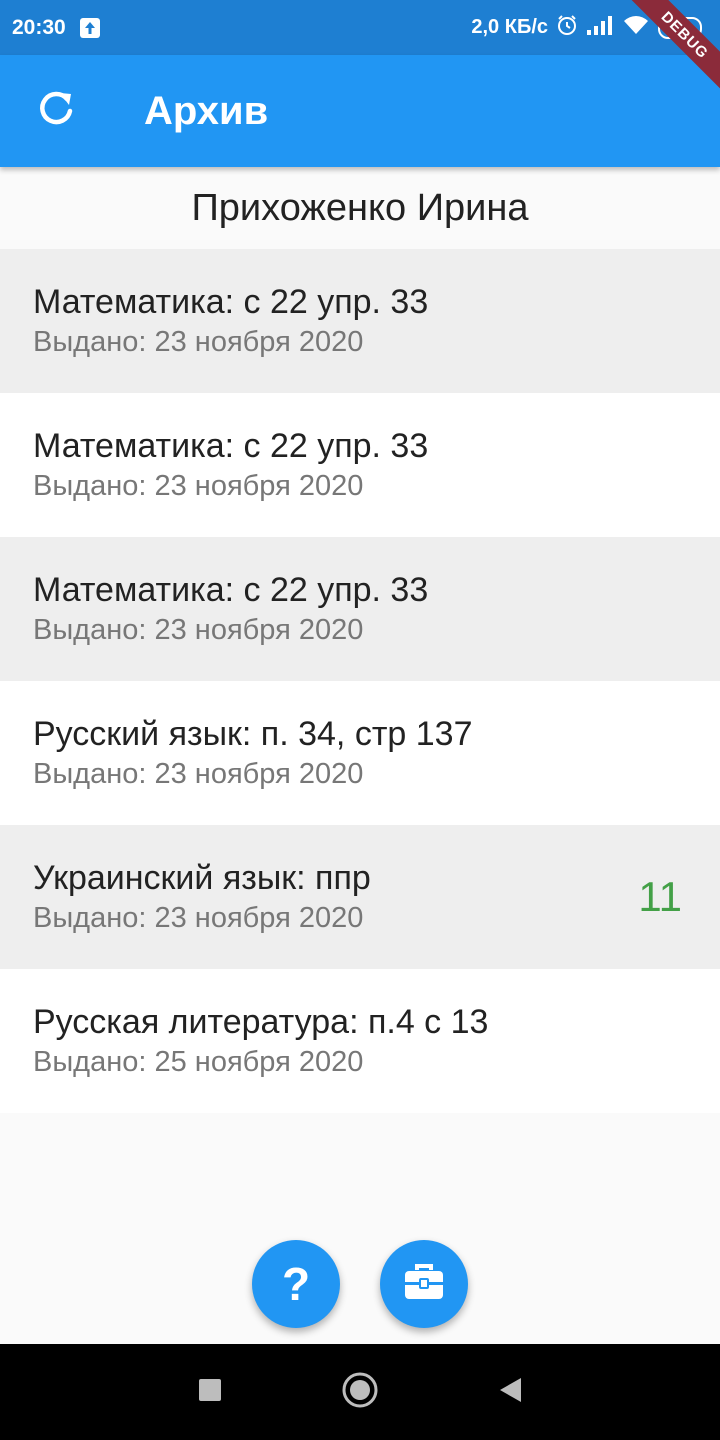 The width and height of the screenshot is (720, 1440). Describe the element at coordinates (198, 1062) in the screenshot. I see `homework-issued-date: Выдано: 25 ноября 2020` at that location.